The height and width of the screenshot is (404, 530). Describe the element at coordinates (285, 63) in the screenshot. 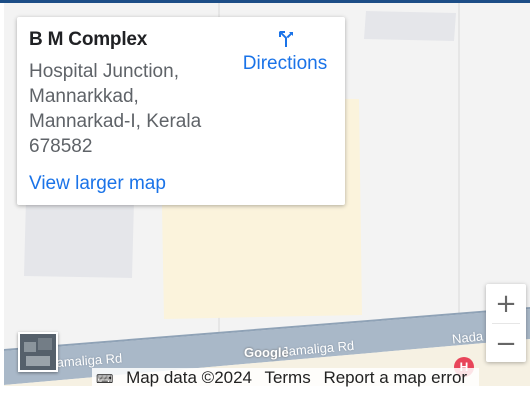

I see `directions-label: Directions` at that location.